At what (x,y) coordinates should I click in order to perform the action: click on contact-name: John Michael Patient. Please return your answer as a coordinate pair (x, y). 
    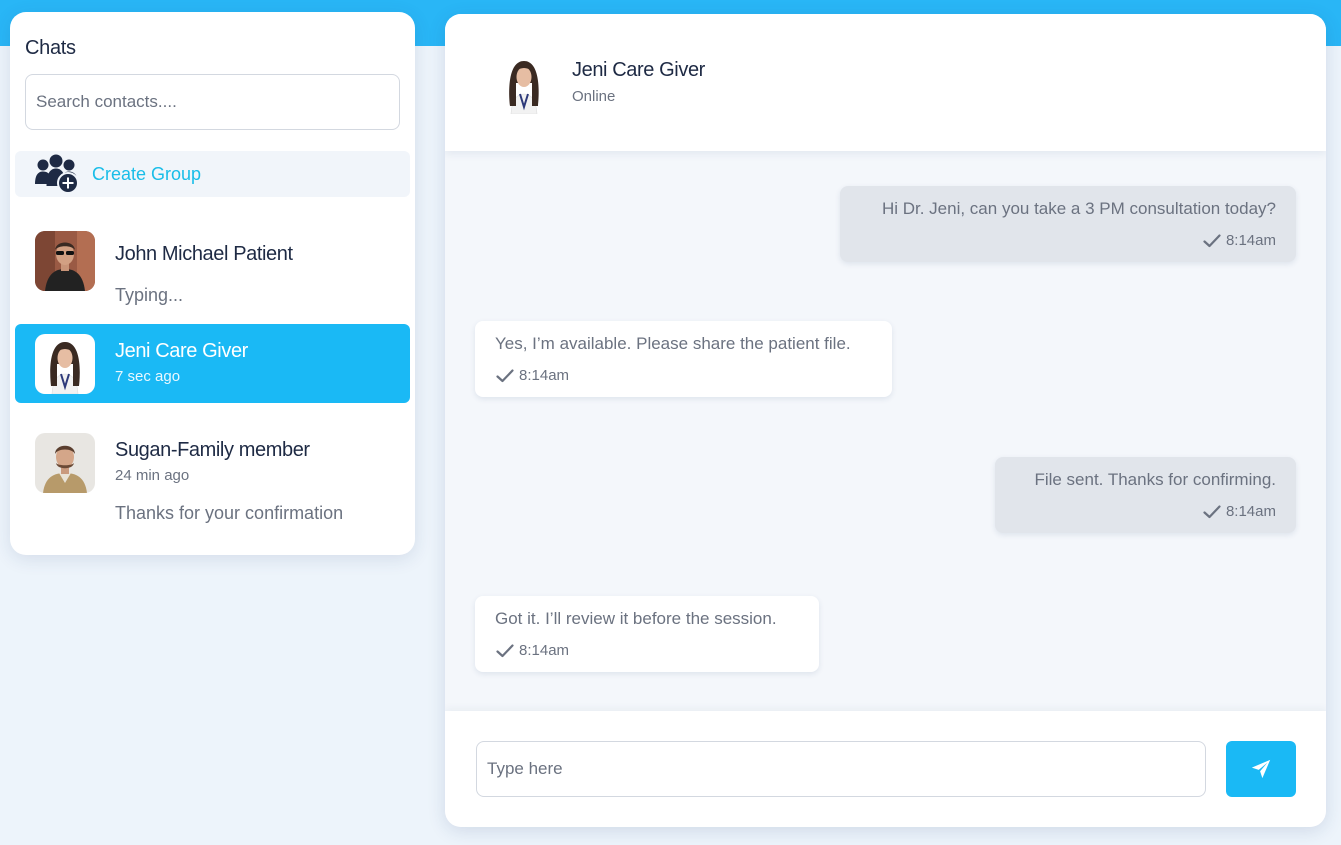
    Looking at the image, I should click on (204, 254).